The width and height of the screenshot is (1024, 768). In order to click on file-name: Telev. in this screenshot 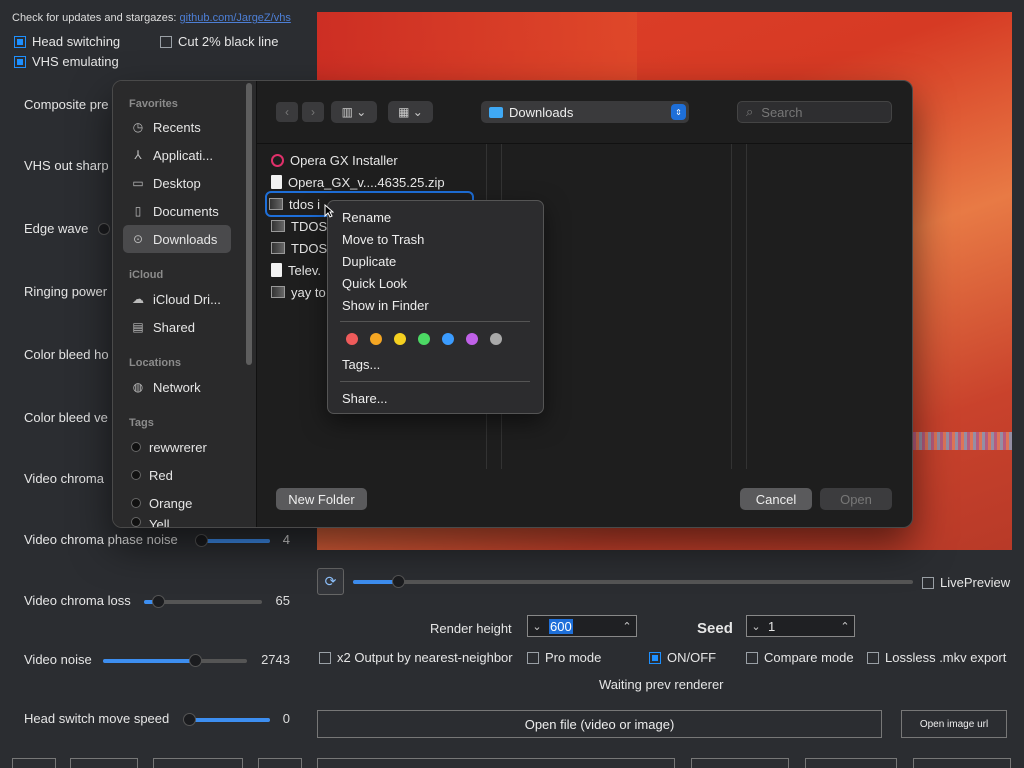, I will do `click(304, 270)`.